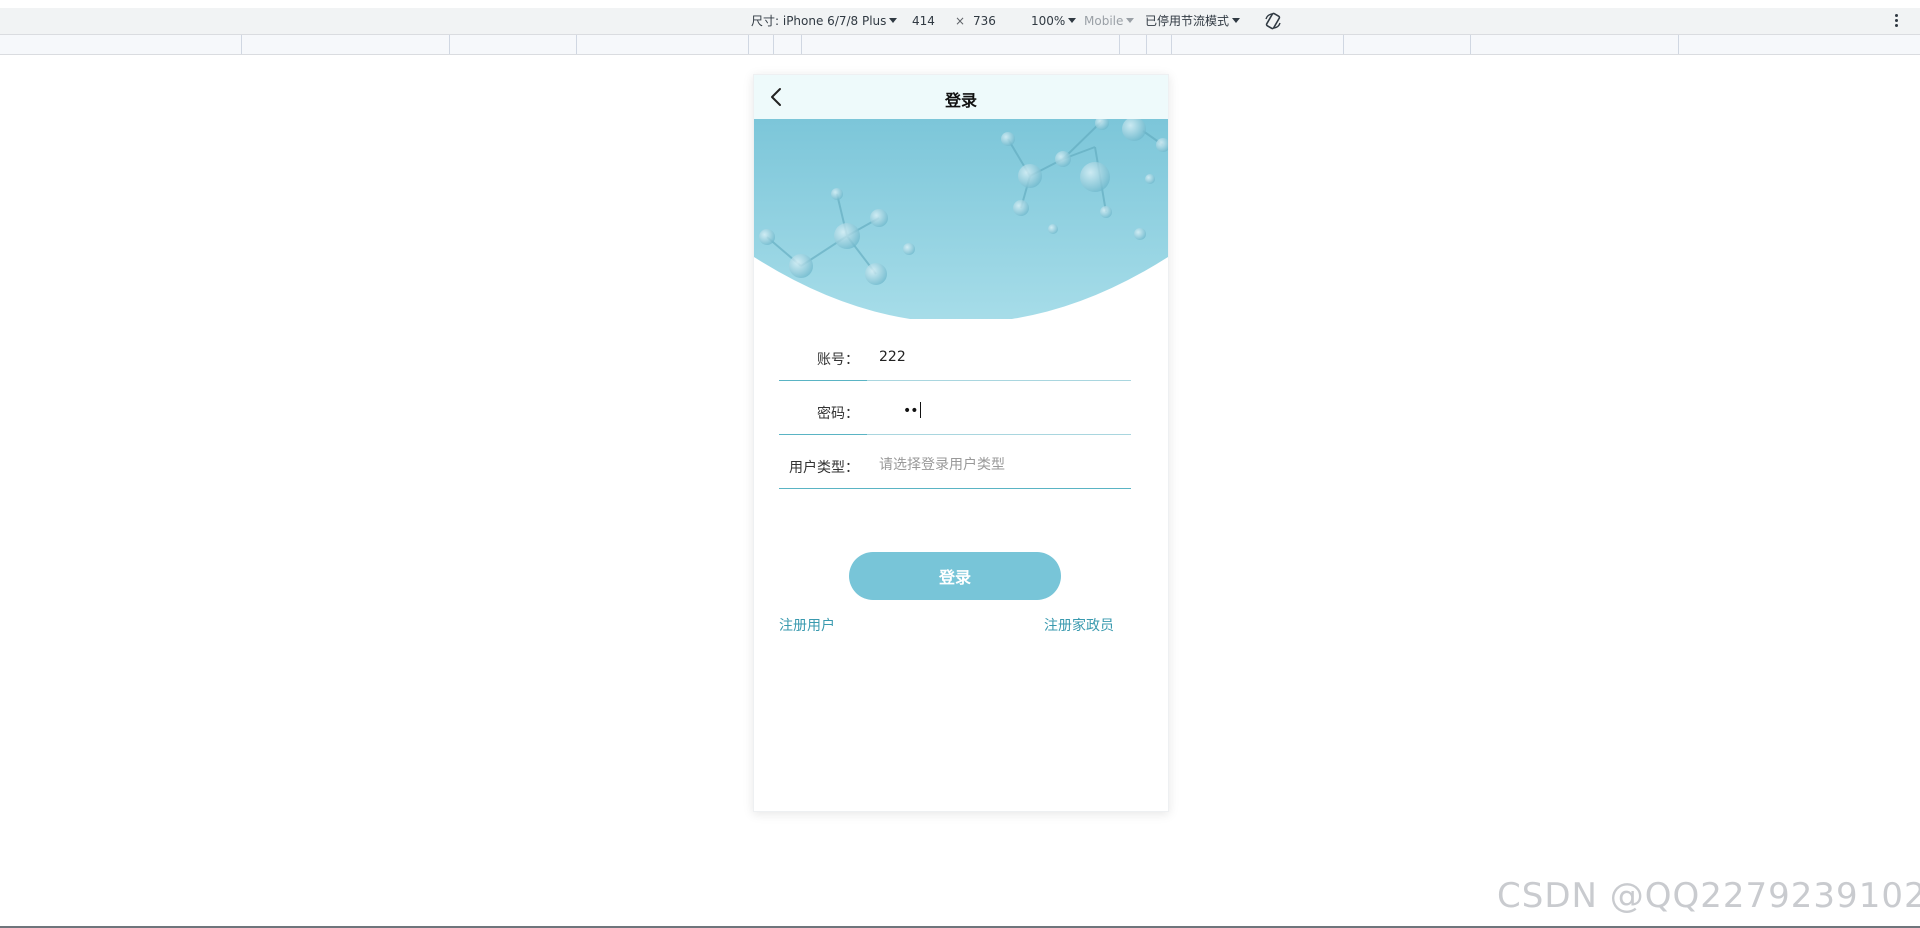 The height and width of the screenshot is (928, 1920). Describe the element at coordinates (960, 4) in the screenshot. I see `browser-top-strip` at that location.